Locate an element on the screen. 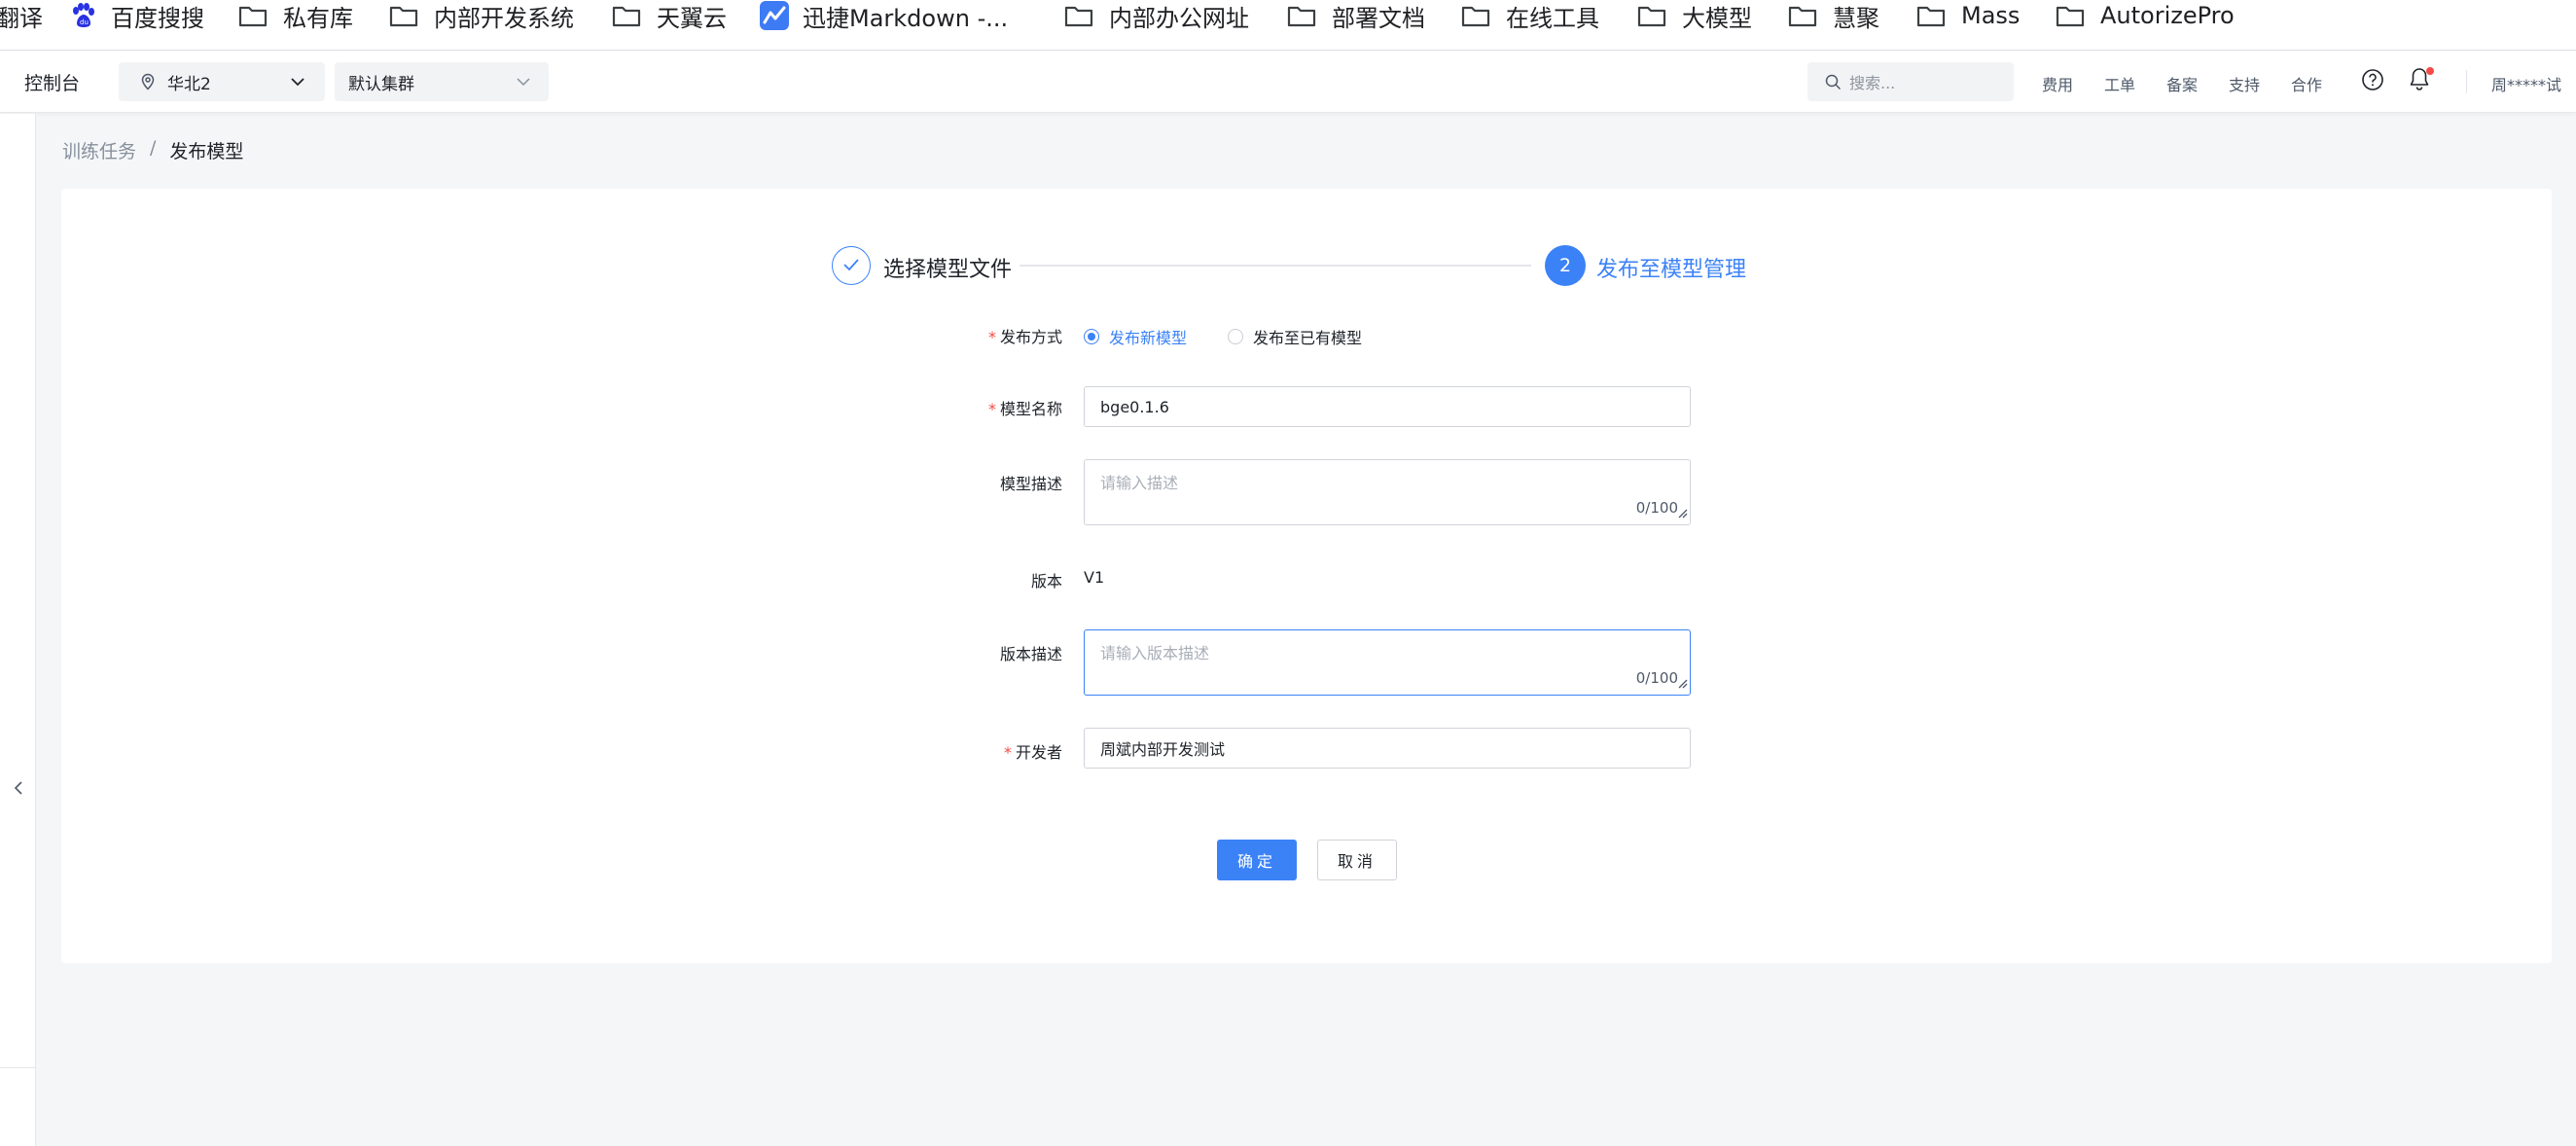 This screenshot has height=1146, width=2576. nav-link-billing: 费用 is located at coordinates (2057, 83).